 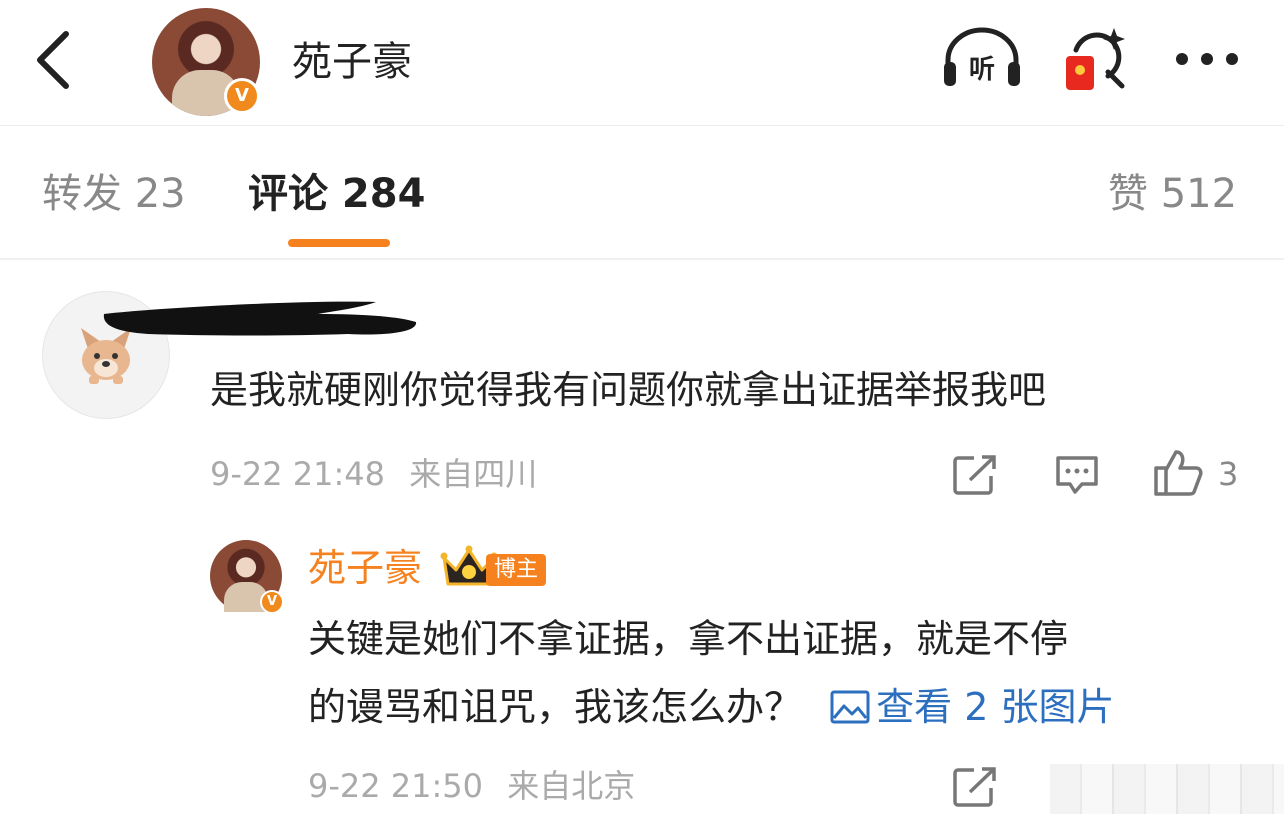 I want to click on reply-time: 9-22 21:50, so click(x=396, y=786).